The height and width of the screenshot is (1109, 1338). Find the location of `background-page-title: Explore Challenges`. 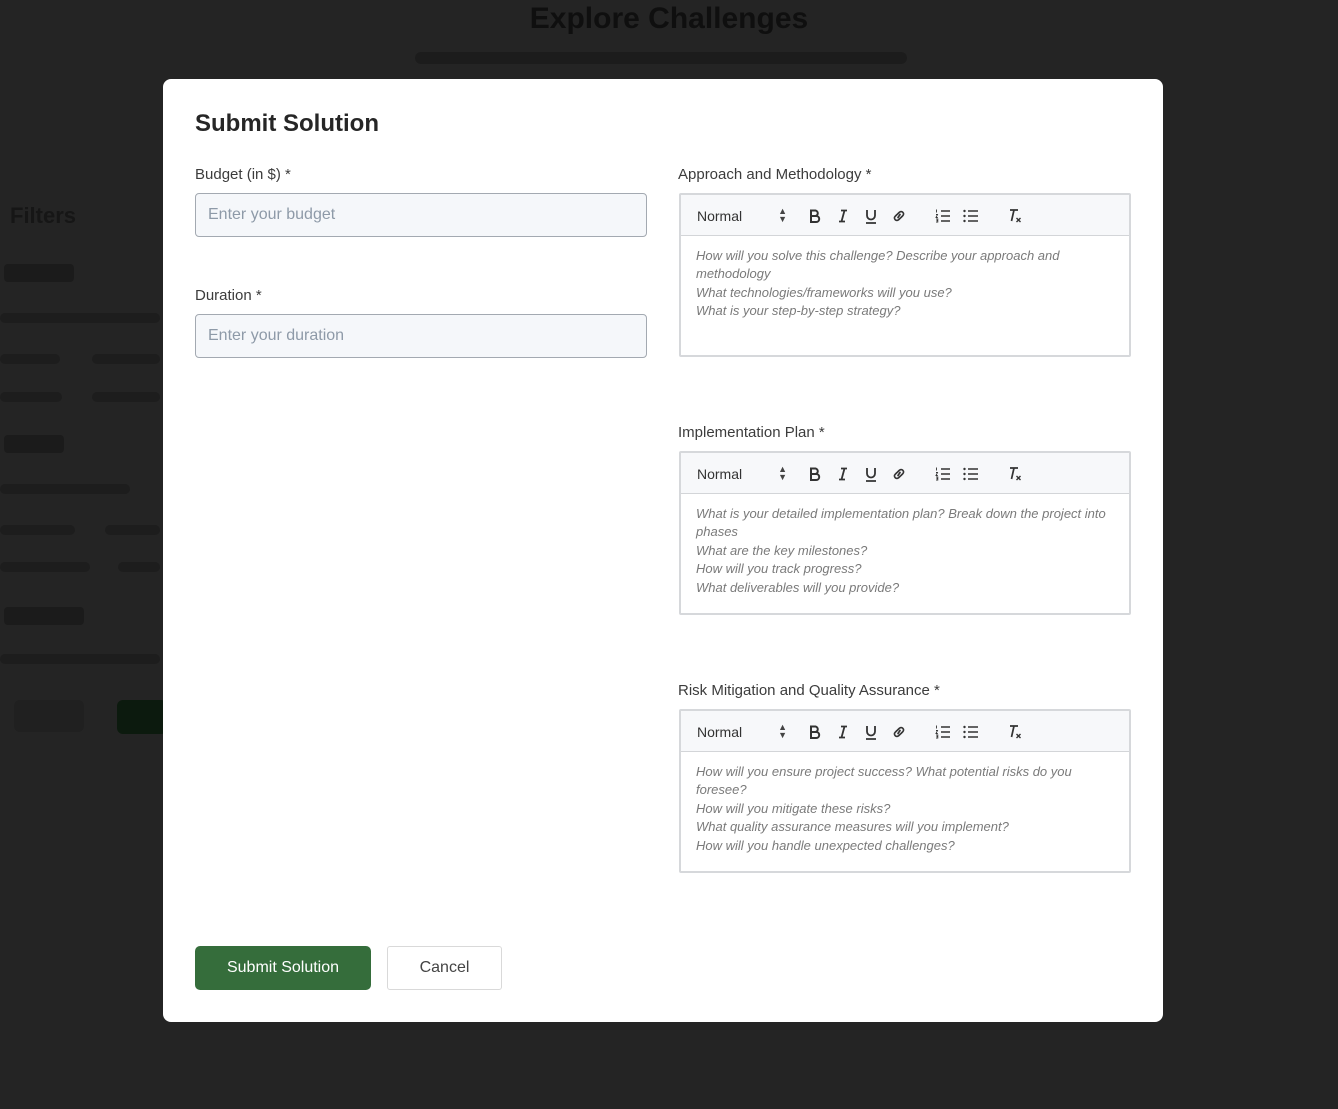

background-page-title: Explore Challenges is located at coordinates (669, 18).